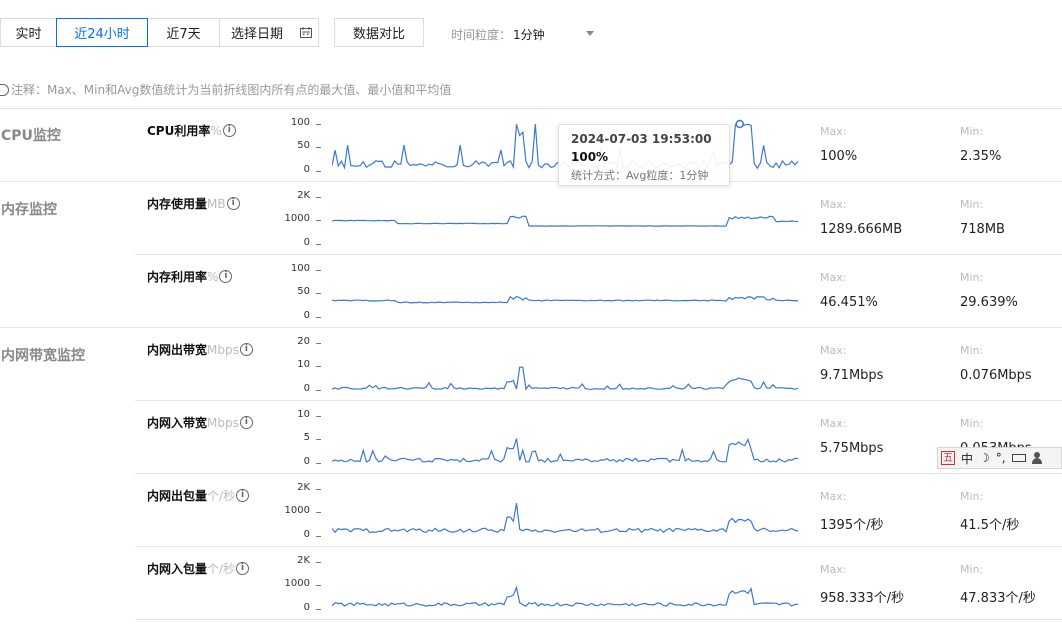 This screenshot has height=634, width=1062. Describe the element at coordinates (984, 458) in the screenshot. I see `ime-moon-icon: ☽` at that location.